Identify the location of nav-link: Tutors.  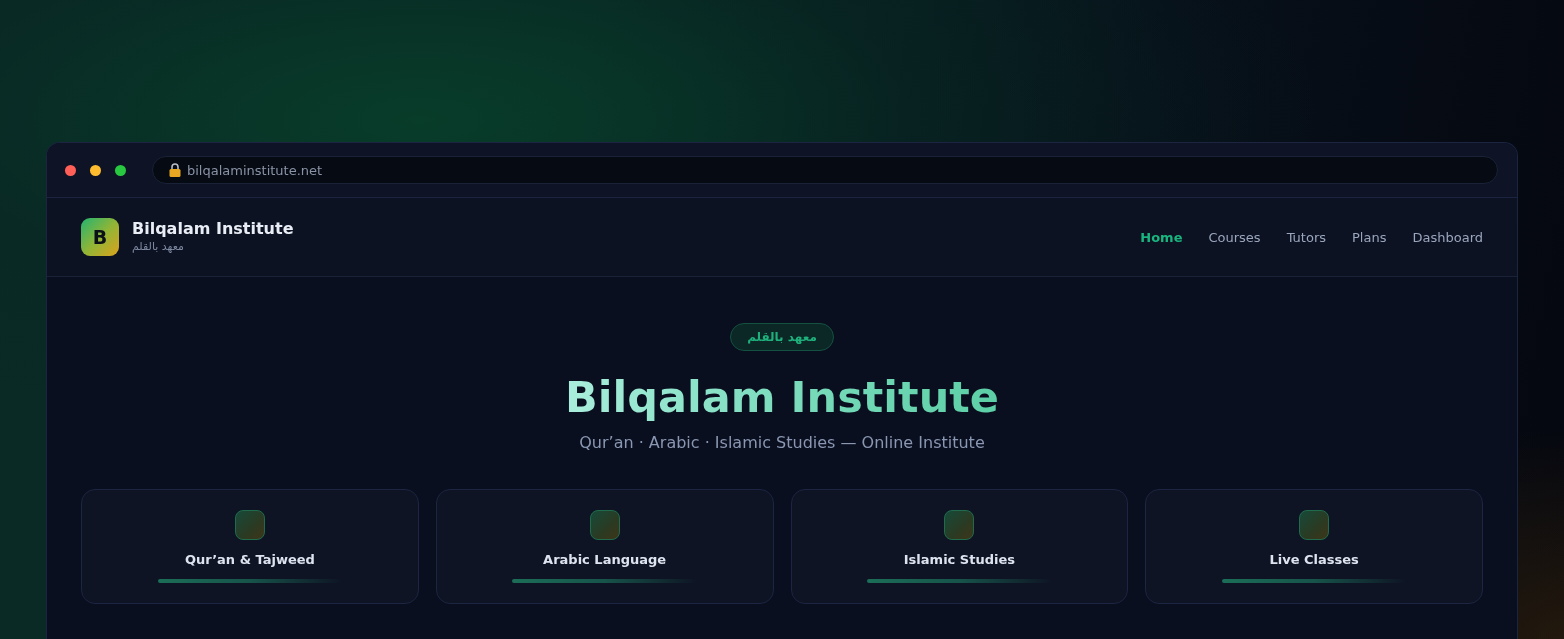
(1306, 237).